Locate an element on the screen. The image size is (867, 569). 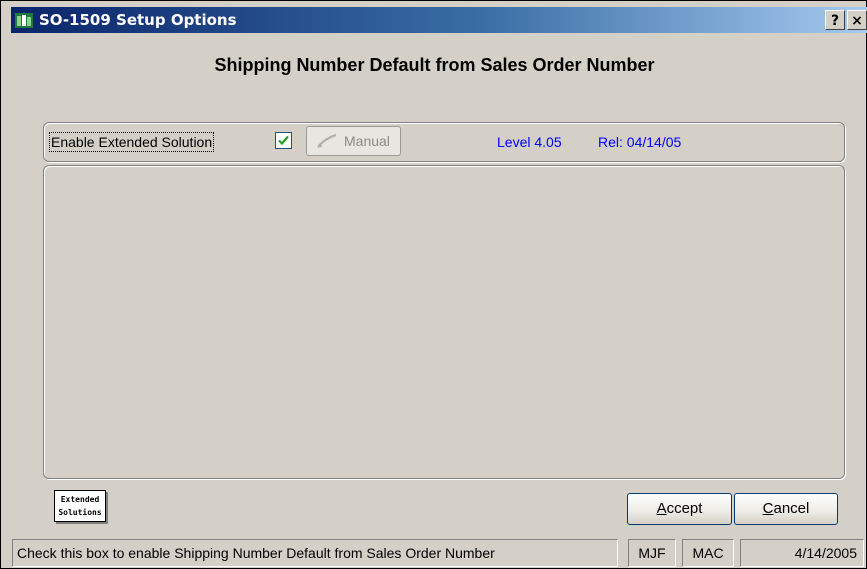
cancel-label-rest: ancel is located at coordinates (791, 508).